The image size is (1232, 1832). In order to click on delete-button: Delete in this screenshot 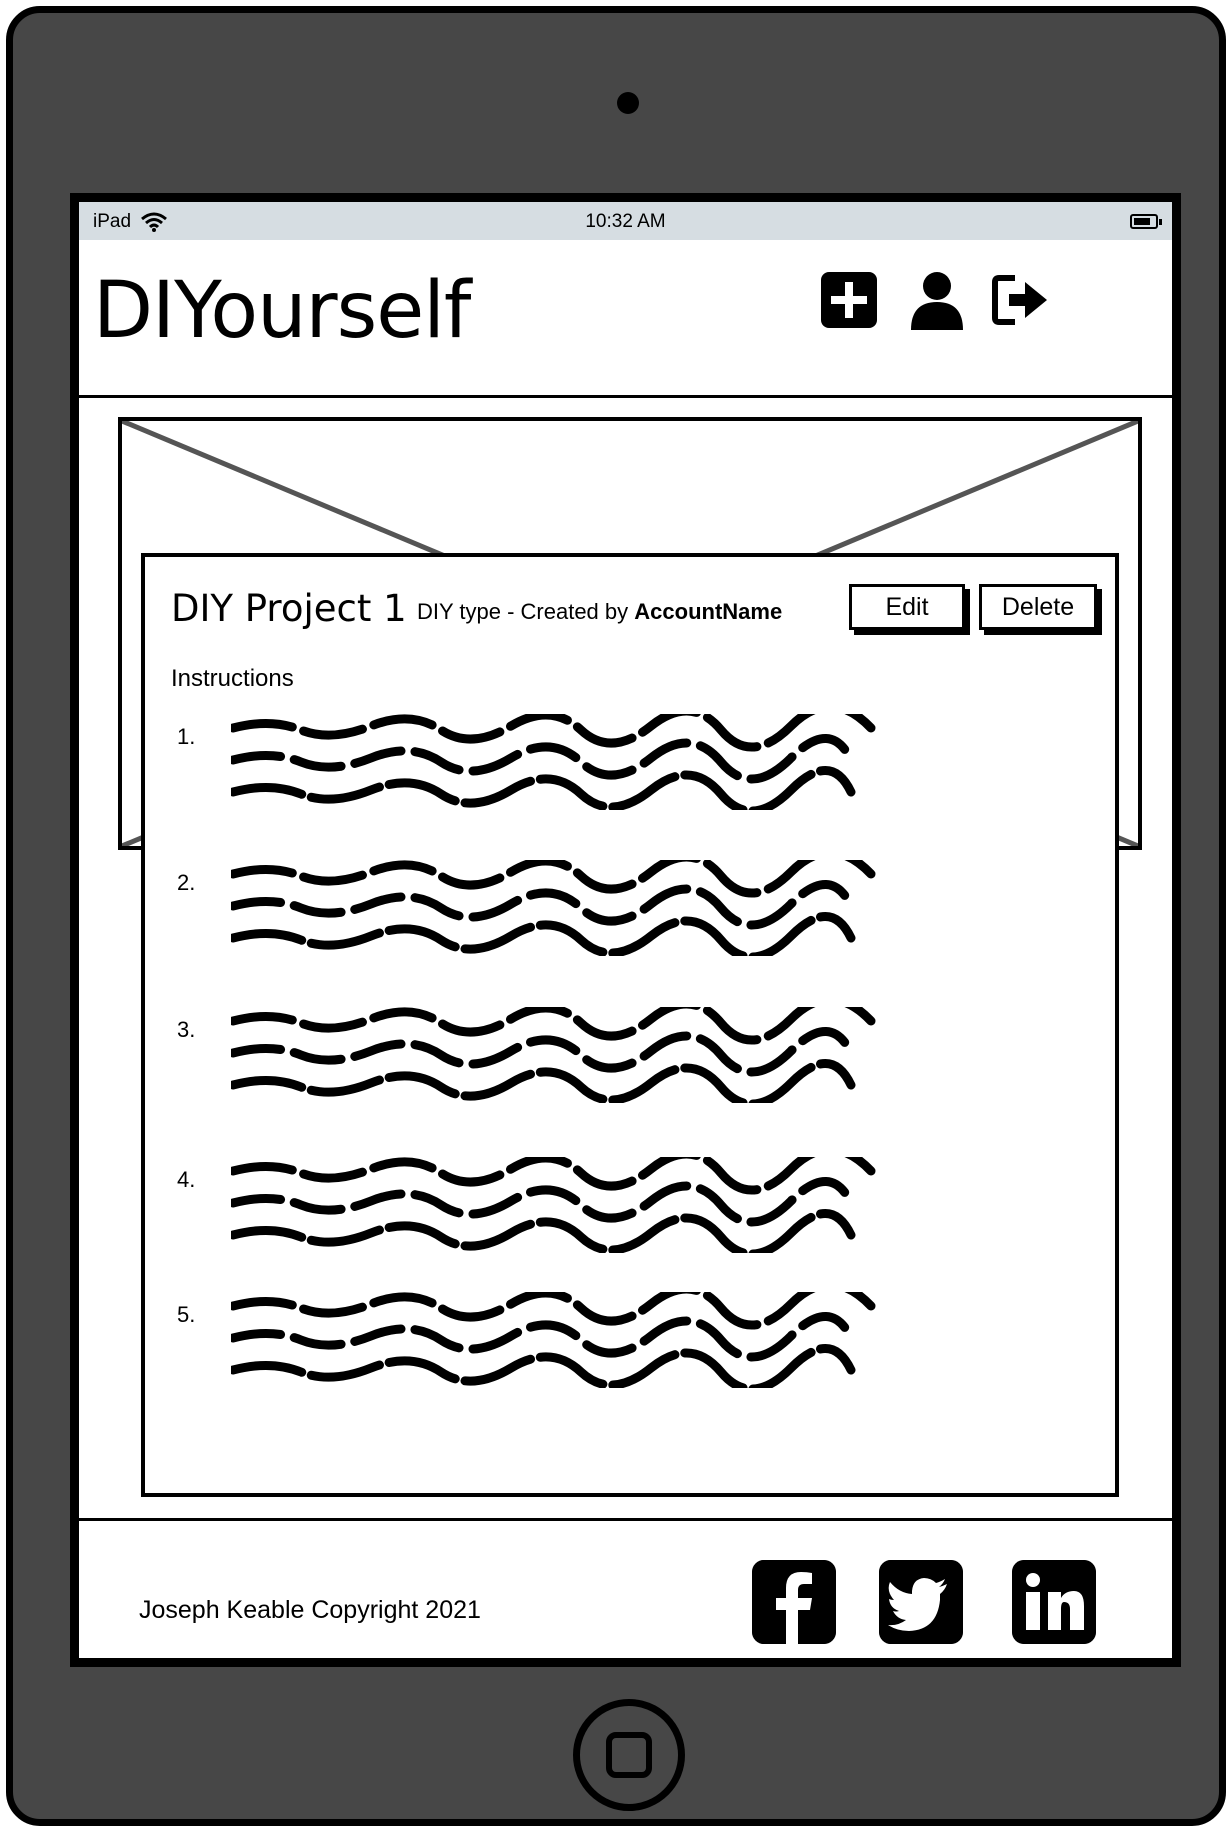, I will do `click(1038, 607)`.